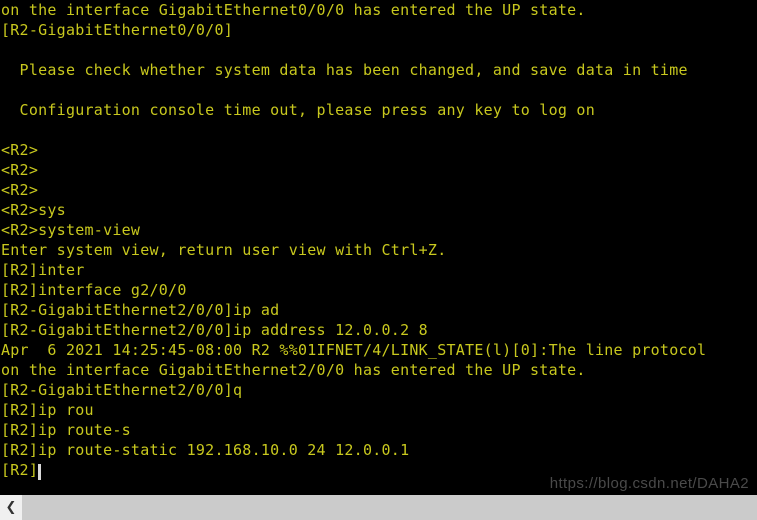 The image size is (757, 520). What do you see at coordinates (39, 472) in the screenshot?
I see `text-cursor` at bounding box center [39, 472].